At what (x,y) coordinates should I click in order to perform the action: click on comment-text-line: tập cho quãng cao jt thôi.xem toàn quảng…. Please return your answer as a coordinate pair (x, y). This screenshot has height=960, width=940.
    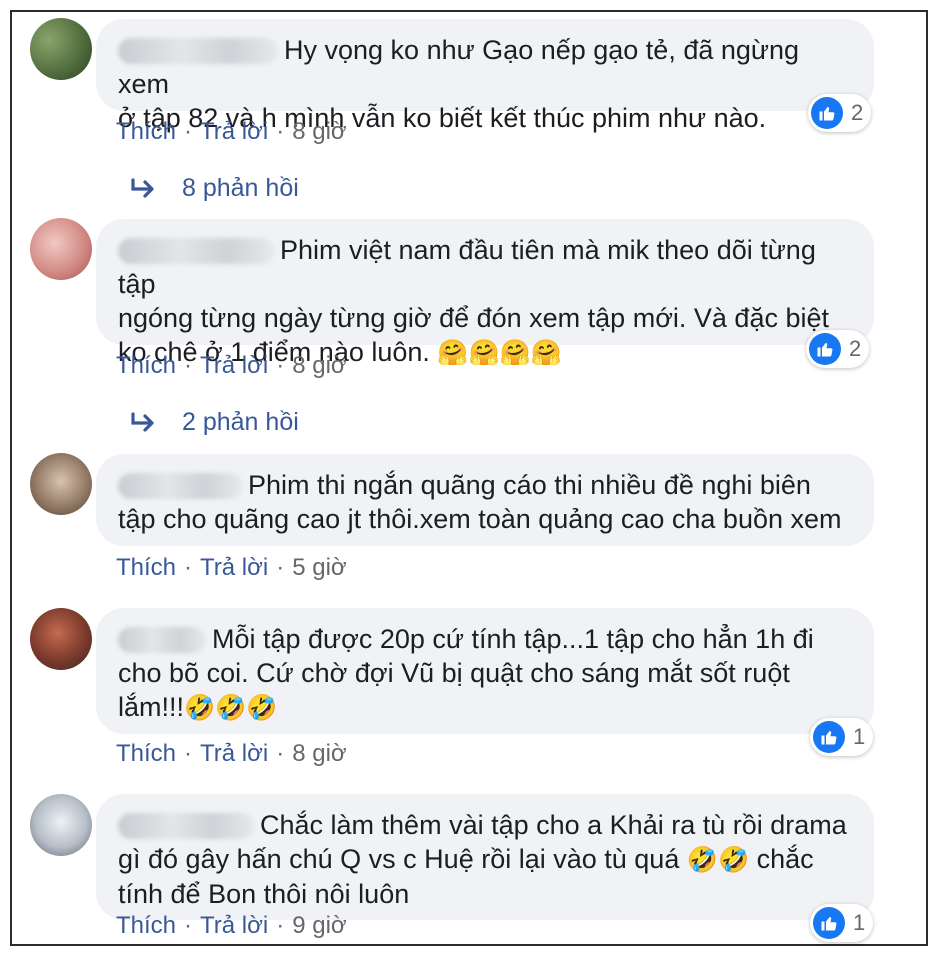
    Looking at the image, I should click on (480, 519).